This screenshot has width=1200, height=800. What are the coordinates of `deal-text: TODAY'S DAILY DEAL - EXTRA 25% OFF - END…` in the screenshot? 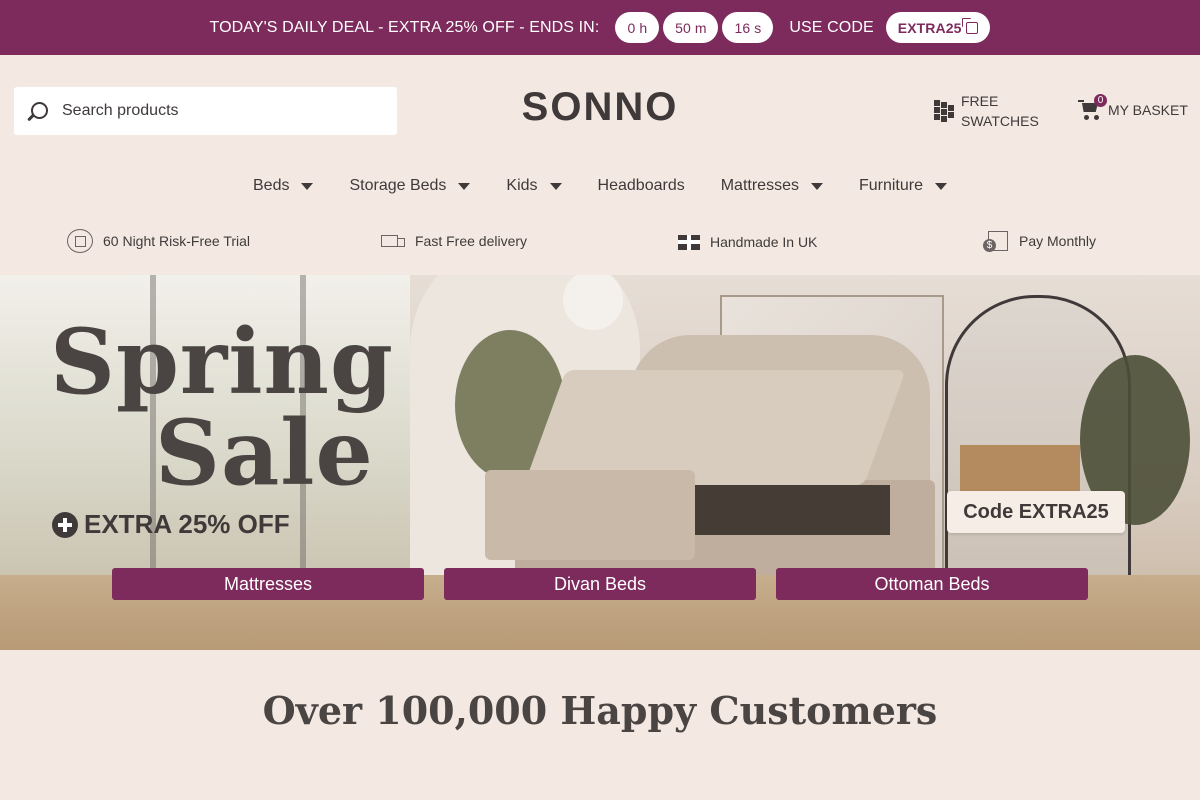 It's located at (404, 27).